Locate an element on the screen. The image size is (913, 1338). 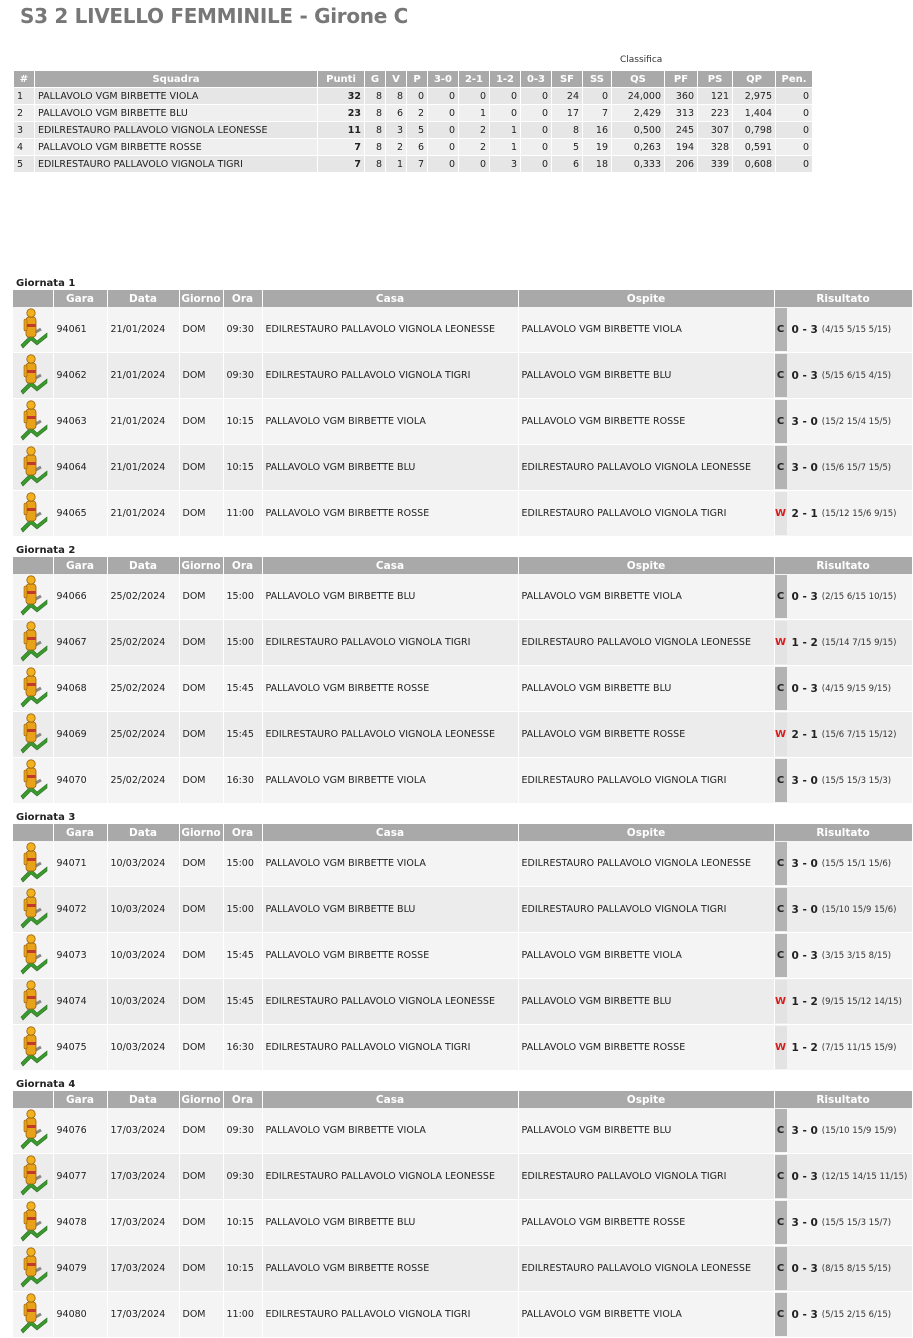
standings-col-15: QP is located at coordinates (754, 79).